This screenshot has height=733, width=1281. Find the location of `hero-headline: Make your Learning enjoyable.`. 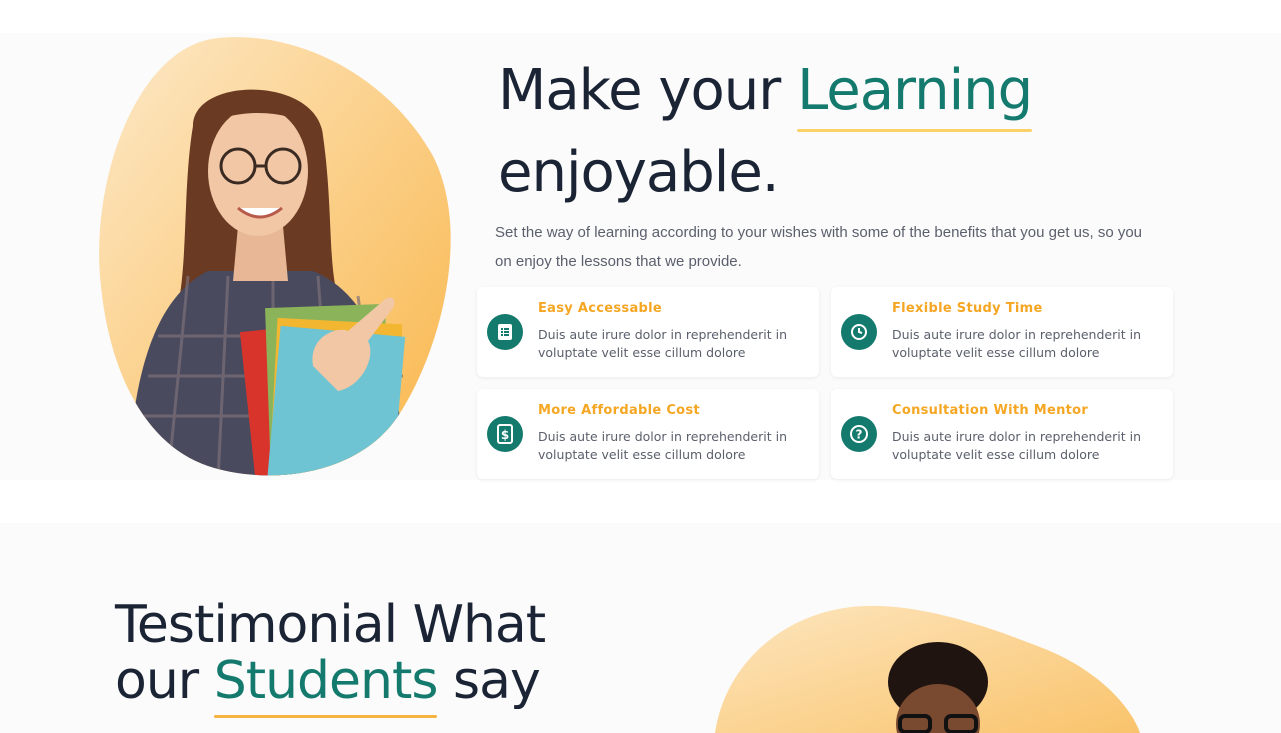

hero-headline: Make your Learning enjoyable. is located at coordinates (818, 132).